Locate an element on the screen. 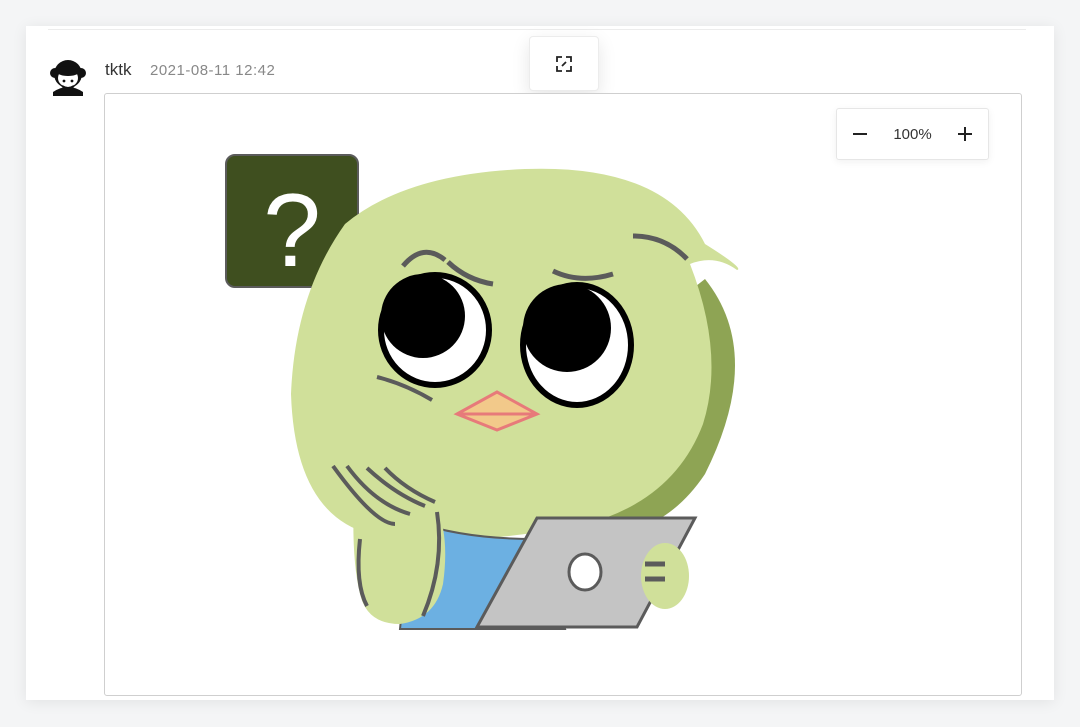 The image size is (1080, 727). zoom-controls: 100% is located at coordinates (912, 134).